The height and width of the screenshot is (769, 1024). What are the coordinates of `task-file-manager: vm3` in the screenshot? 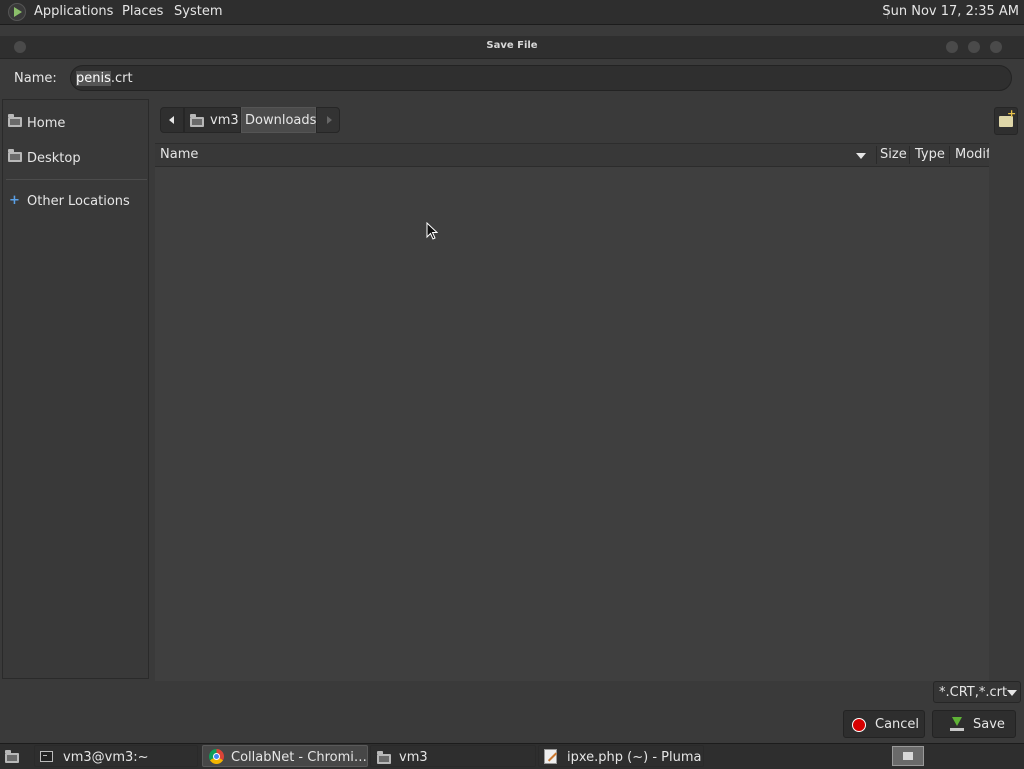 It's located at (453, 756).